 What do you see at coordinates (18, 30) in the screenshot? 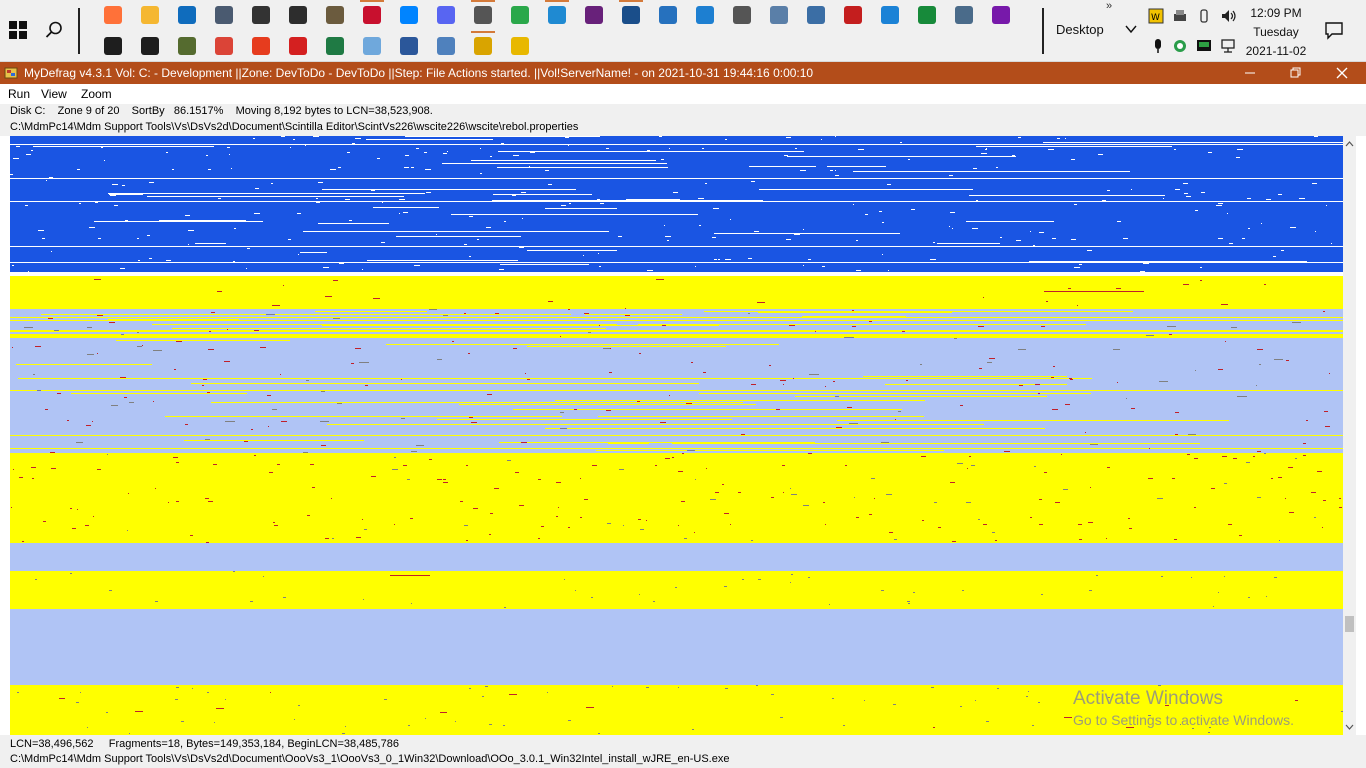
I see `windows-start-icon` at bounding box center [18, 30].